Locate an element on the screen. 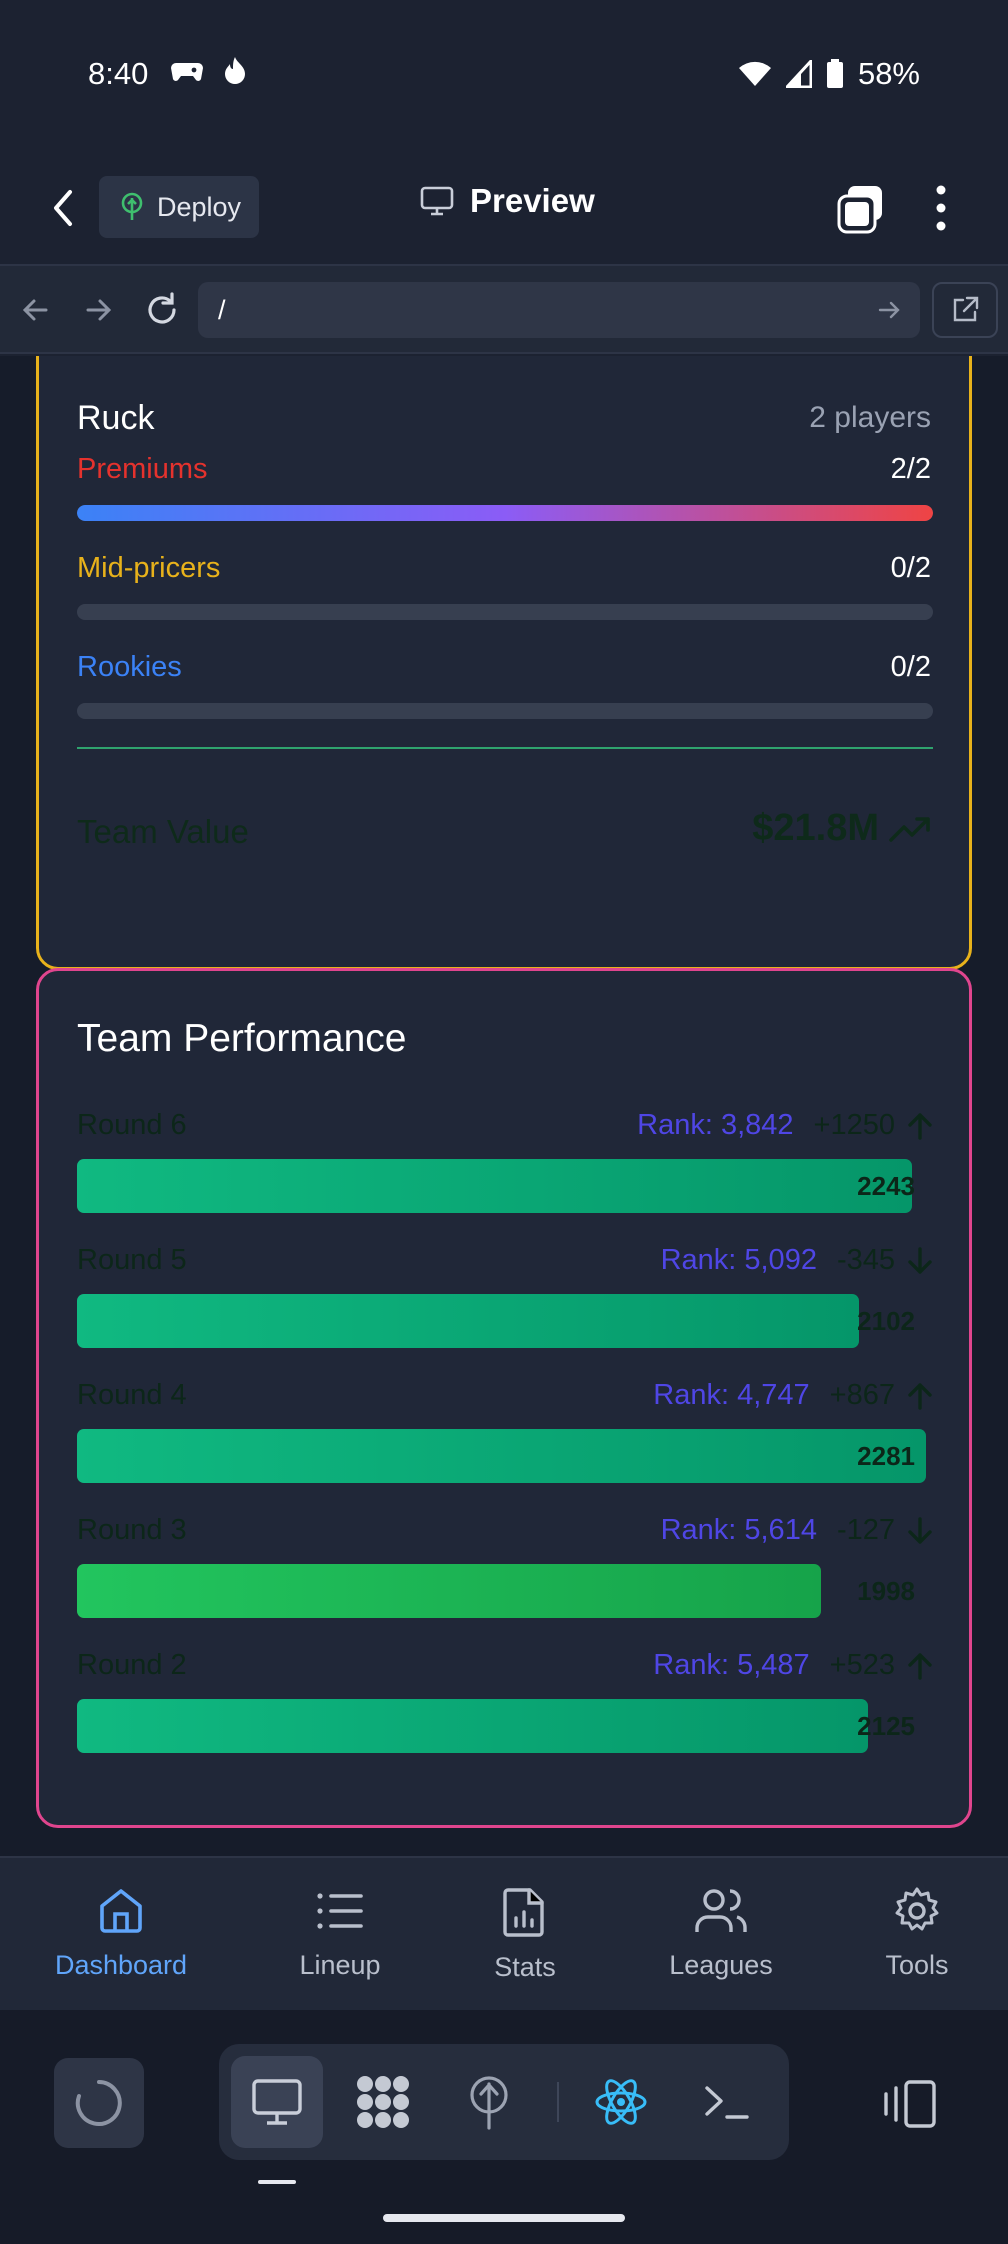  dock-deploy-button is located at coordinates (489, 2102).